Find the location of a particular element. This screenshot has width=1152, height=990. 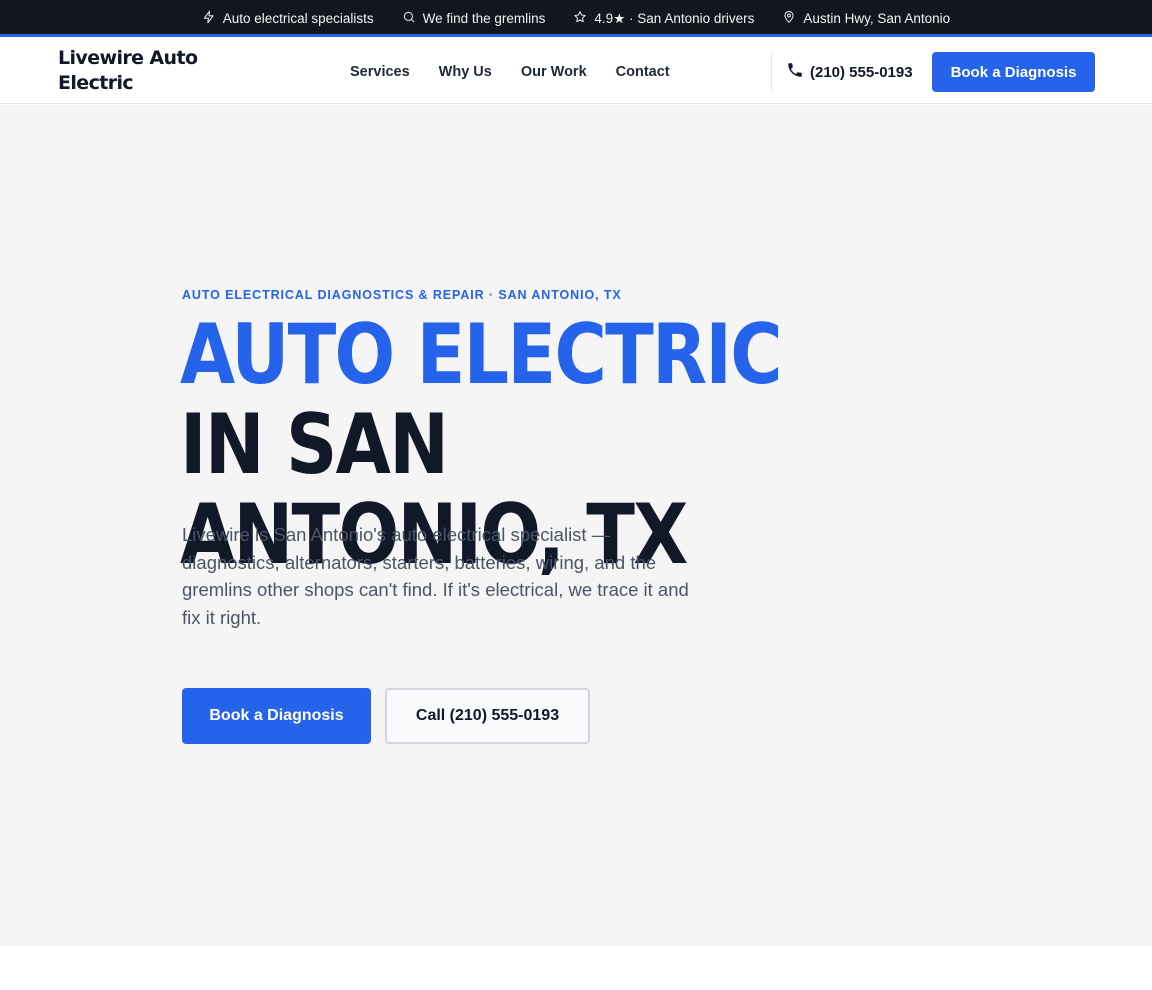

topbar-item-specialists: Auto electrical specialists is located at coordinates (288, 18).